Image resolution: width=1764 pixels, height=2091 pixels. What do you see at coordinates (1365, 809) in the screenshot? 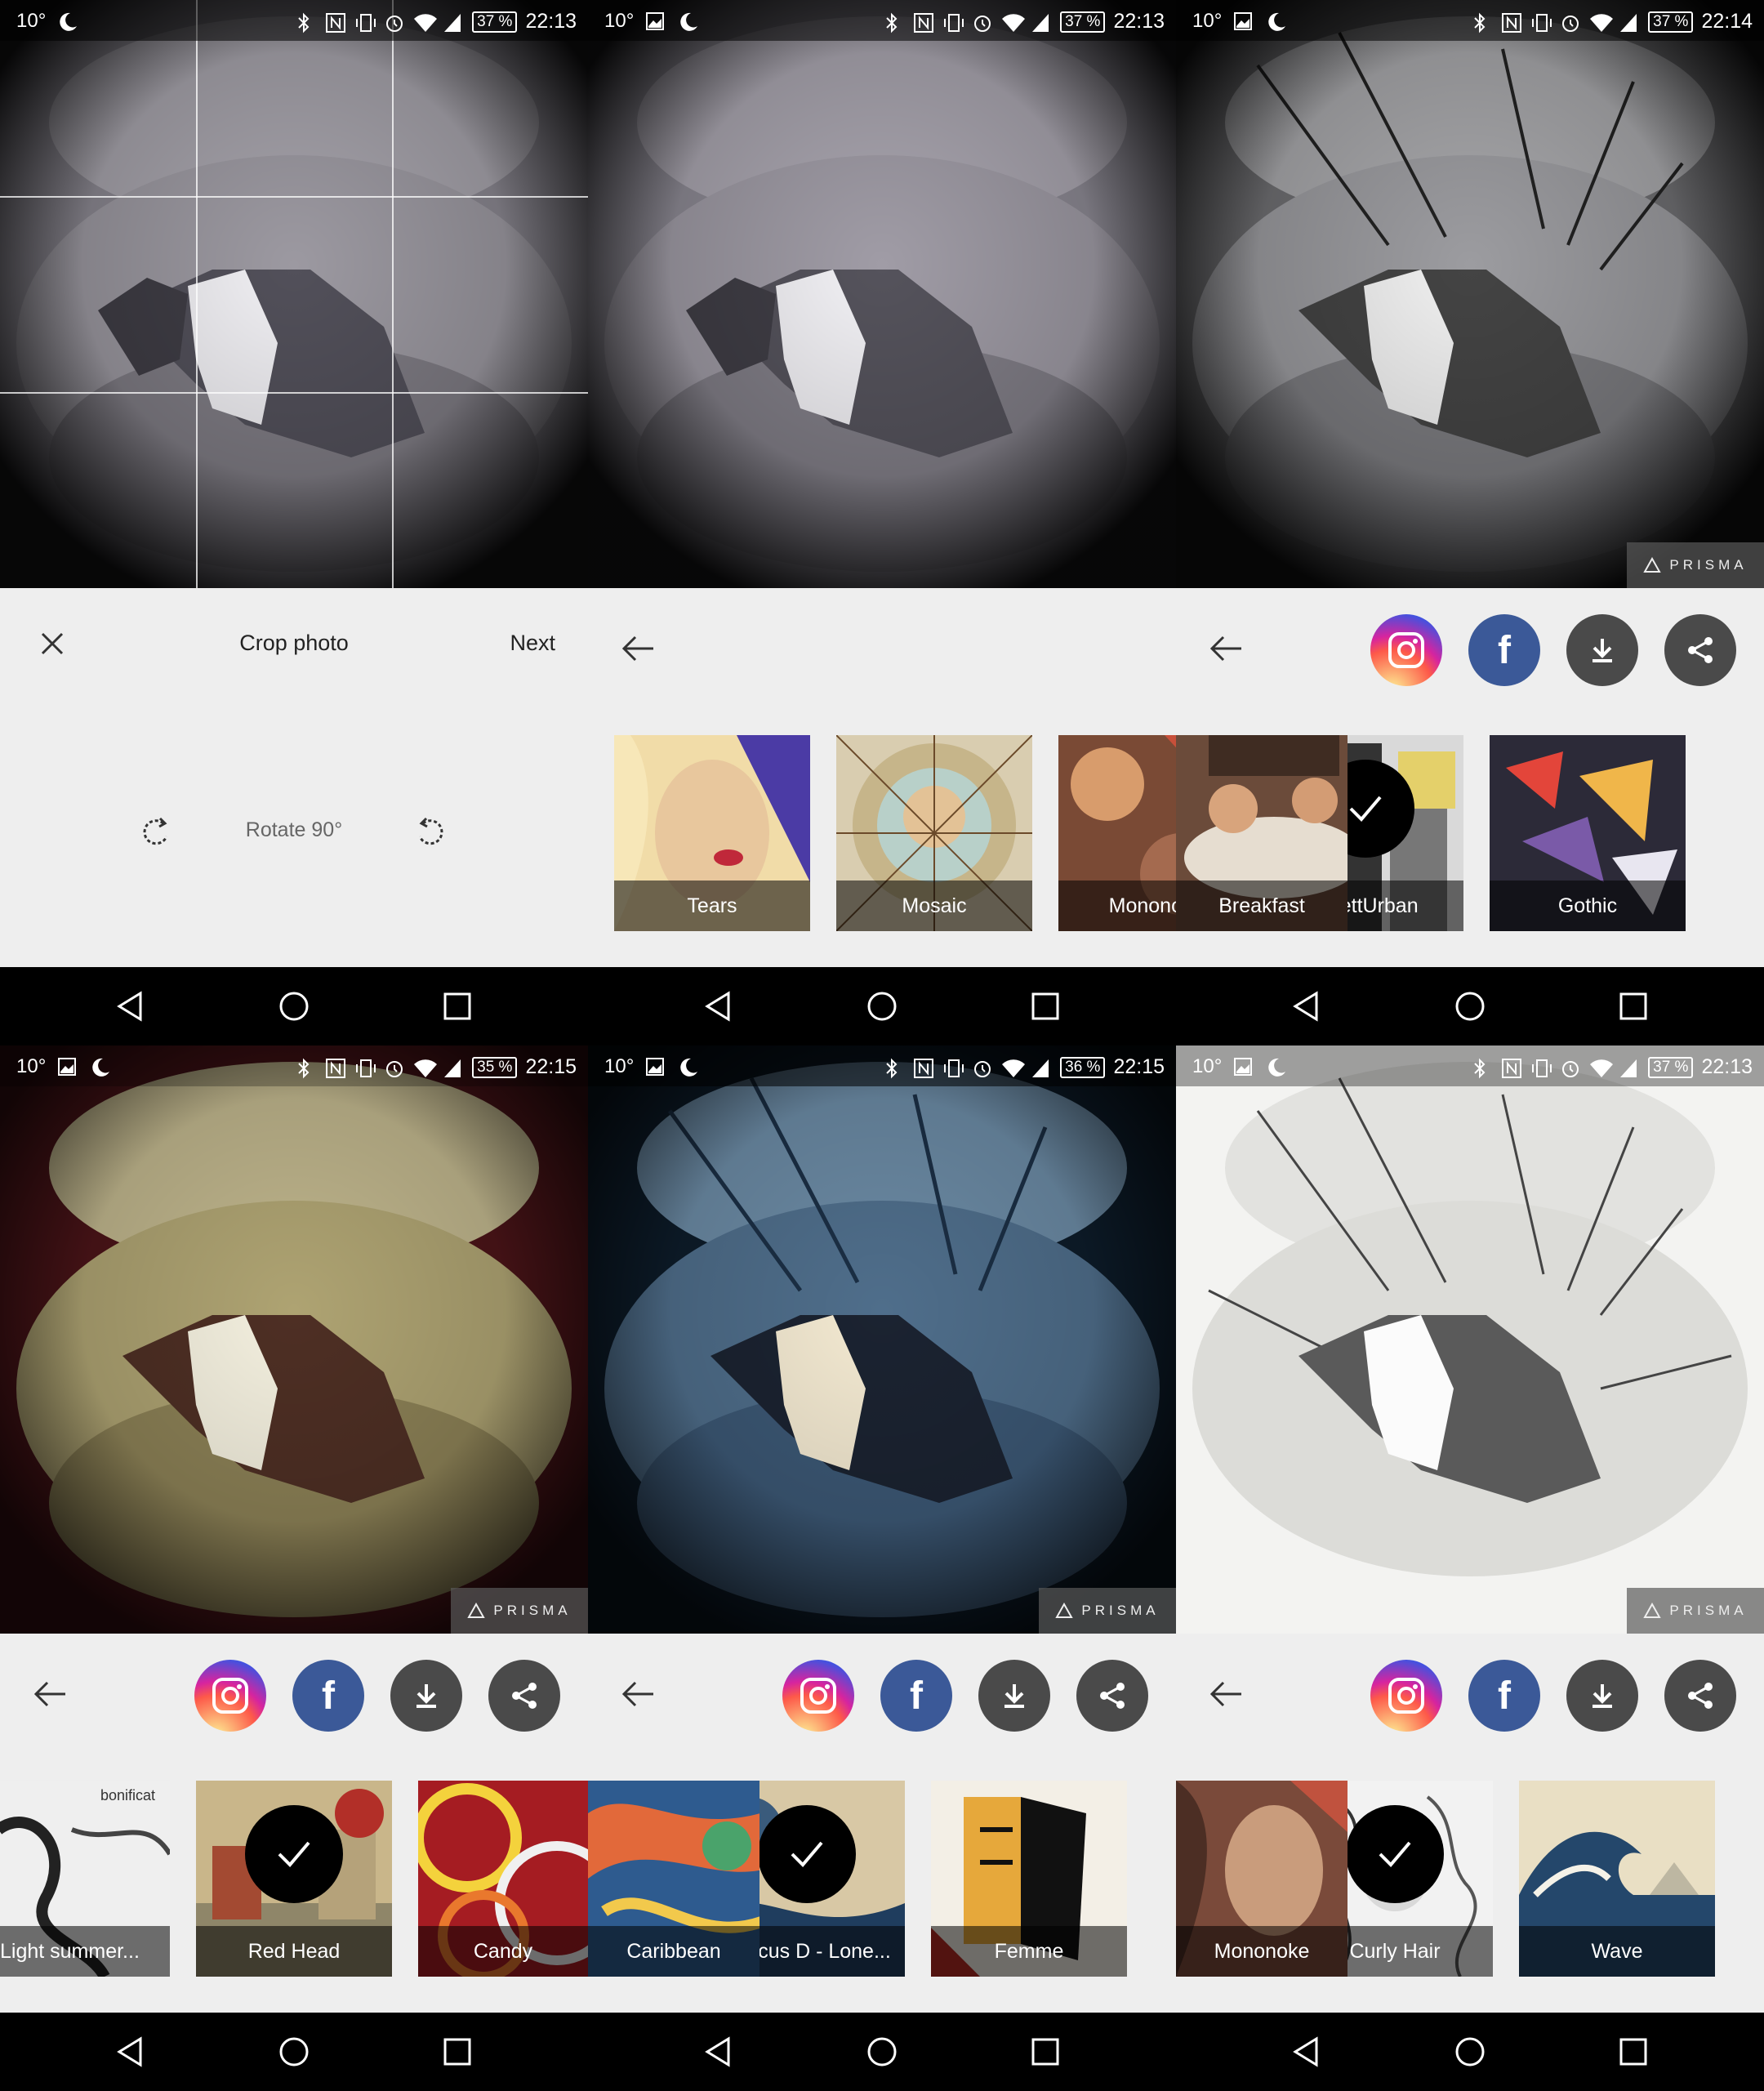
I see `checkmark-icon` at bounding box center [1365, 809].